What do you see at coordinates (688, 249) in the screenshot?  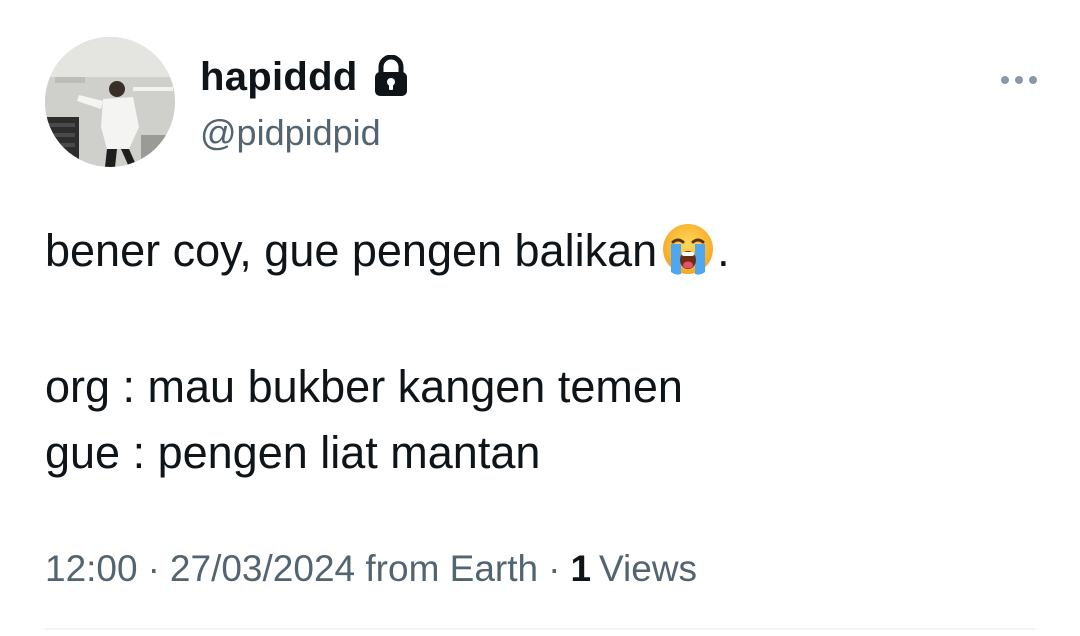 I see `loudly-crying-face-emoji` at bounding box center [688, 249].